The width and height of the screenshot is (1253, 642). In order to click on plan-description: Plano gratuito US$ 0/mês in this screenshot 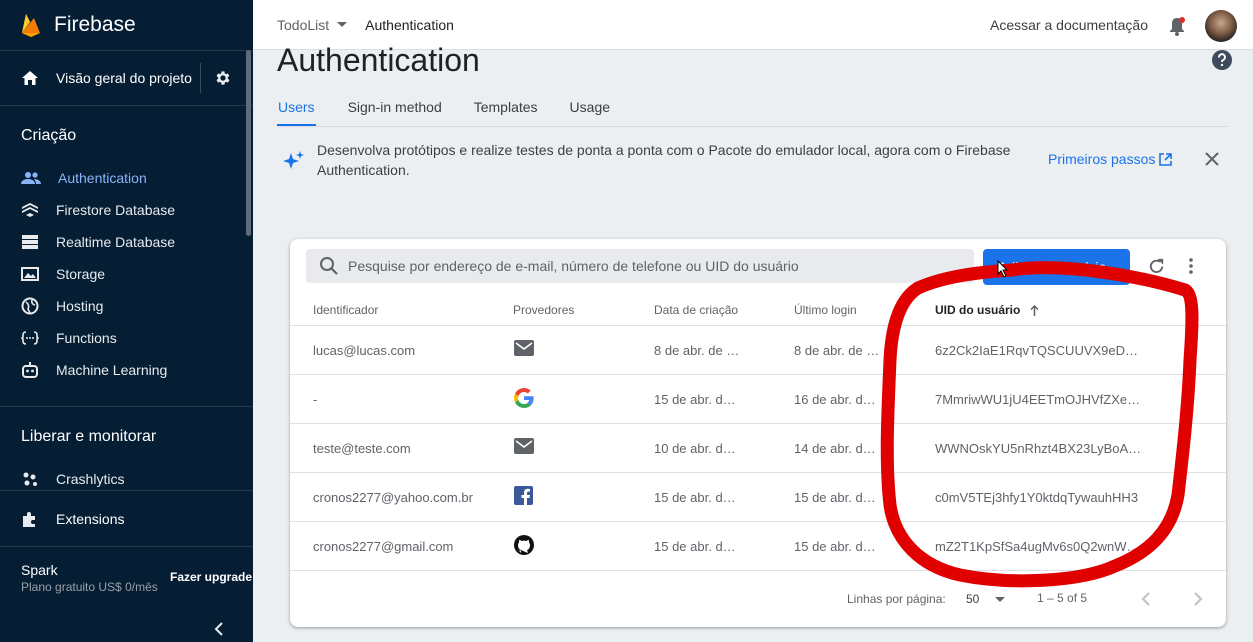, I will do `click(89, 587)`.